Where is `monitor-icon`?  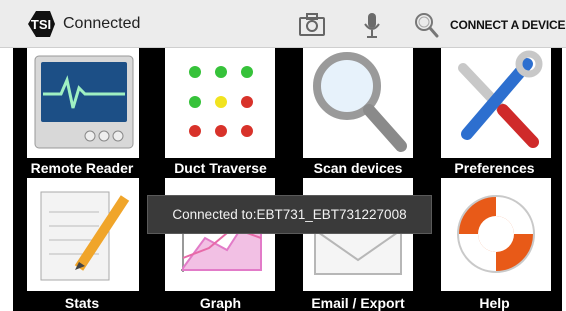 monitor-icon is located at coordinates (83, 103).